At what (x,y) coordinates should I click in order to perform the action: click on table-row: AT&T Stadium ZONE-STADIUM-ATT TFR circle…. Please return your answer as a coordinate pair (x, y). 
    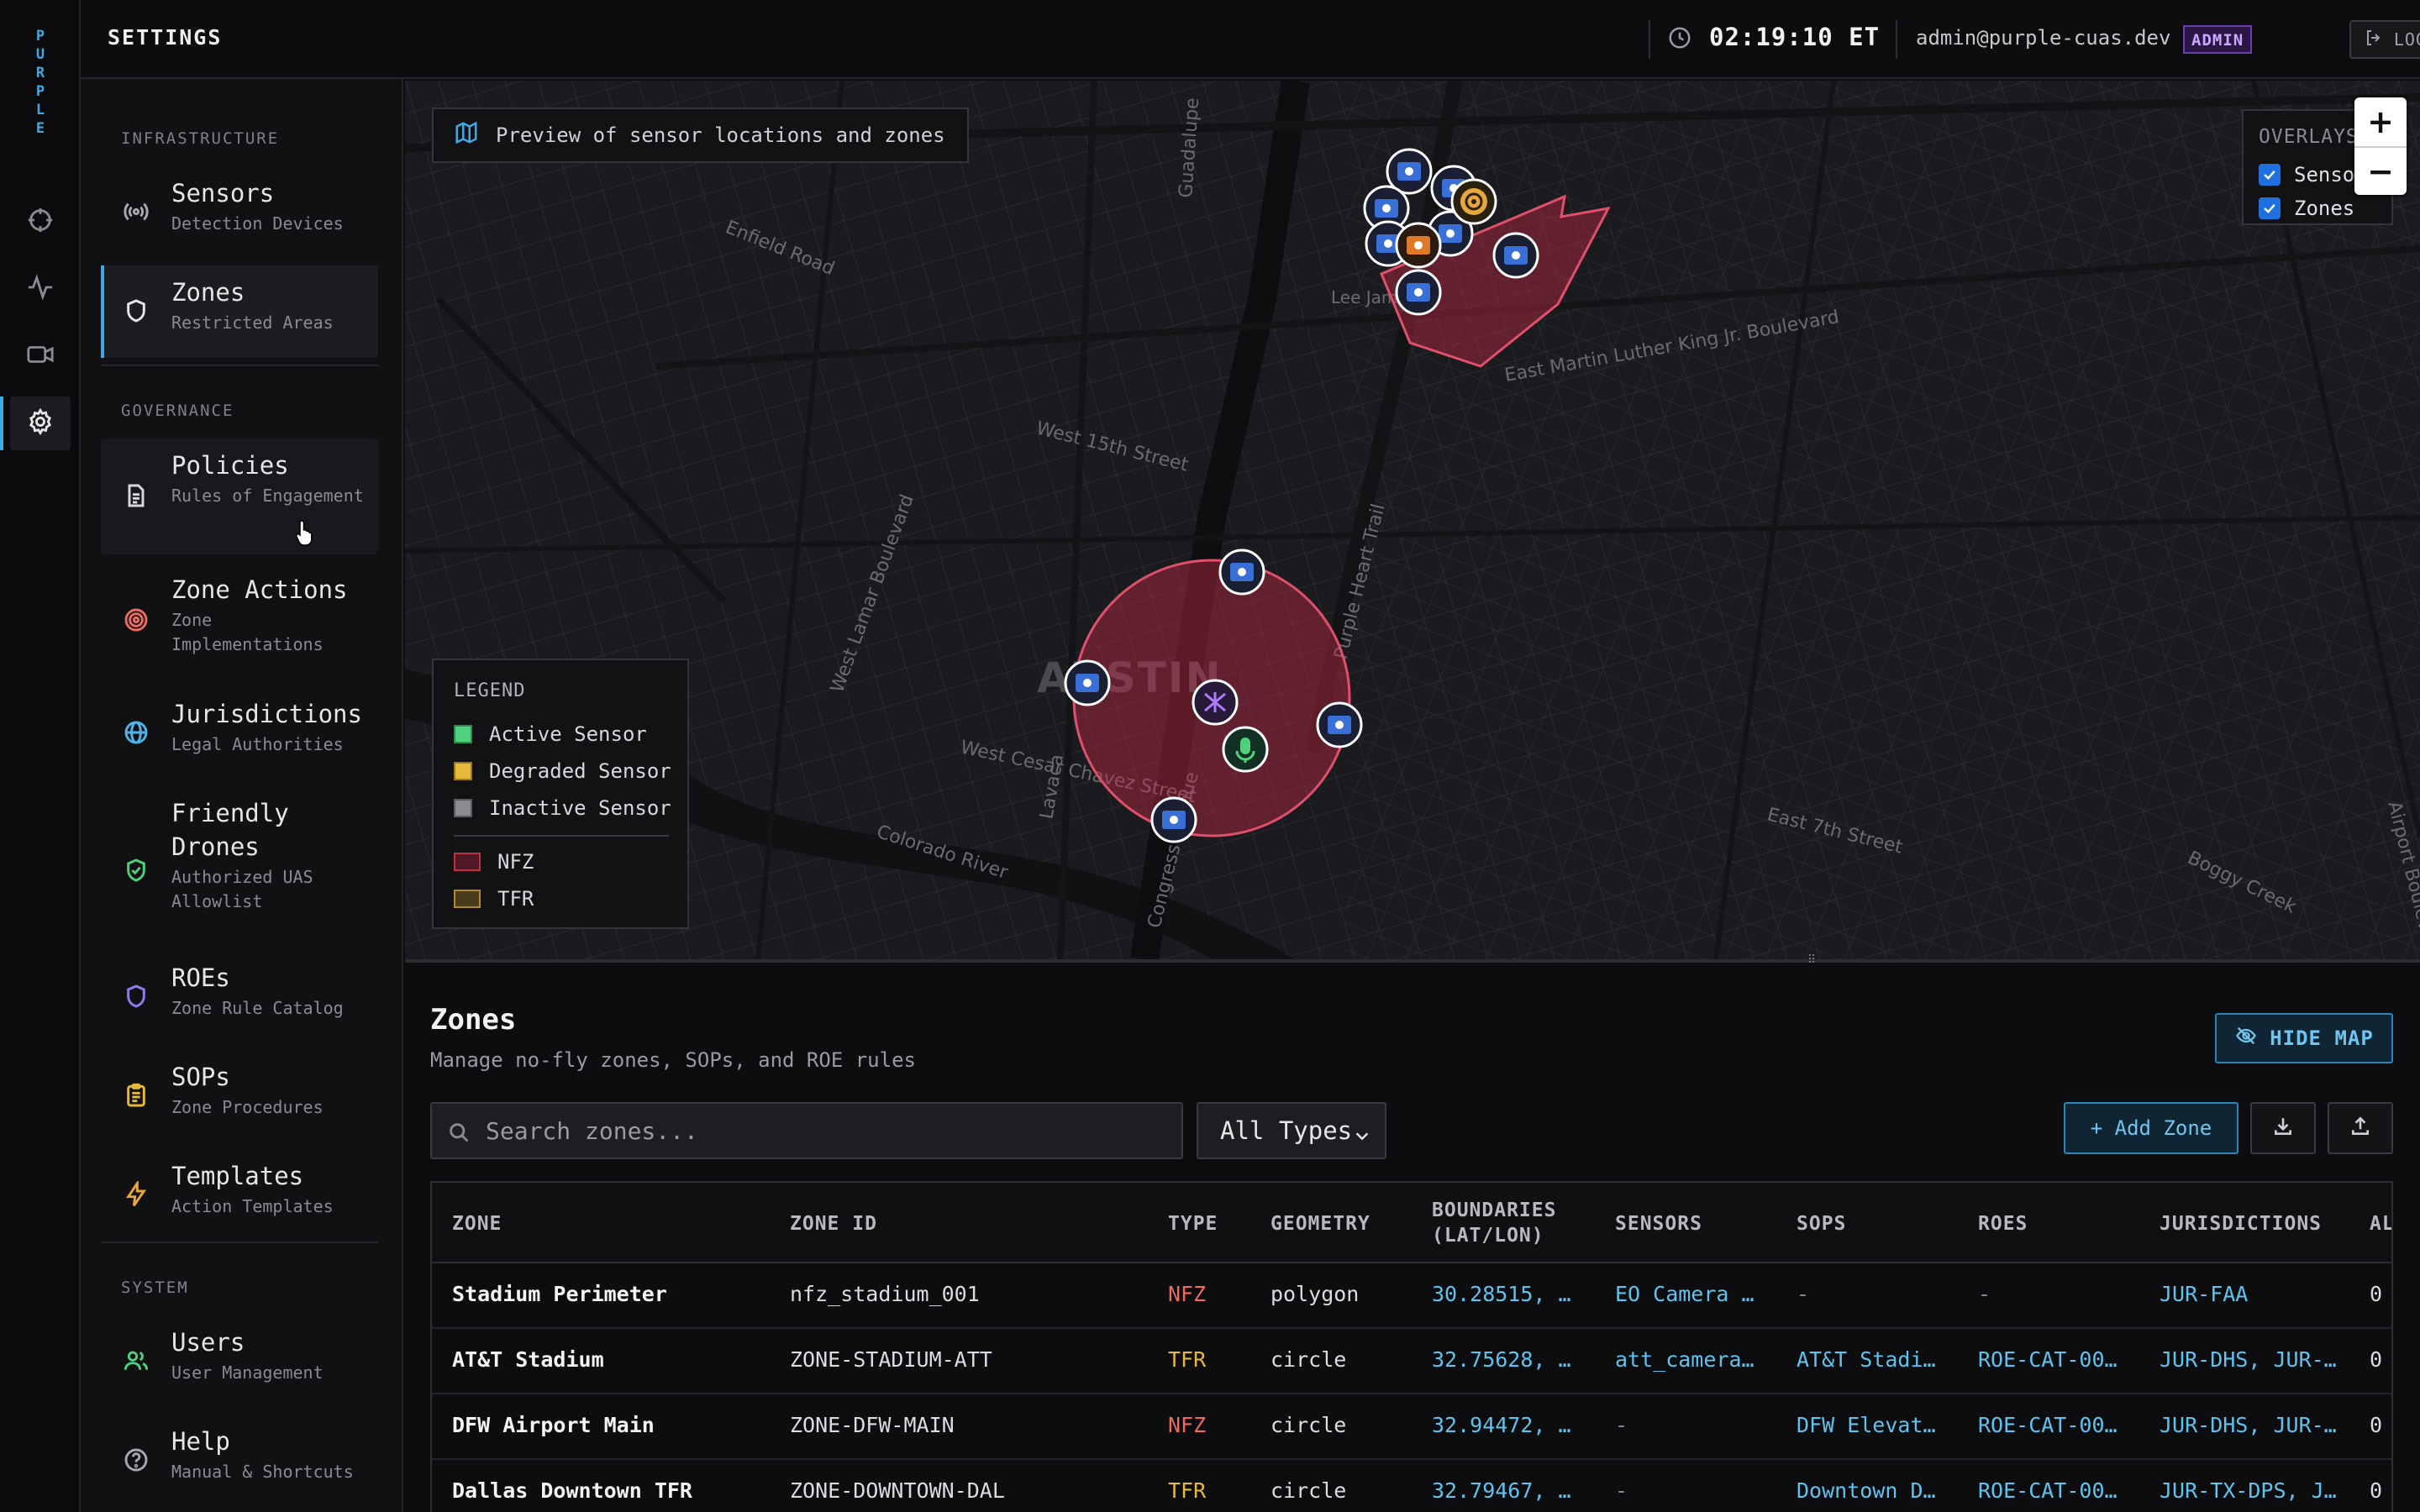
    Looking at the image, I should click on (1411, 1361).